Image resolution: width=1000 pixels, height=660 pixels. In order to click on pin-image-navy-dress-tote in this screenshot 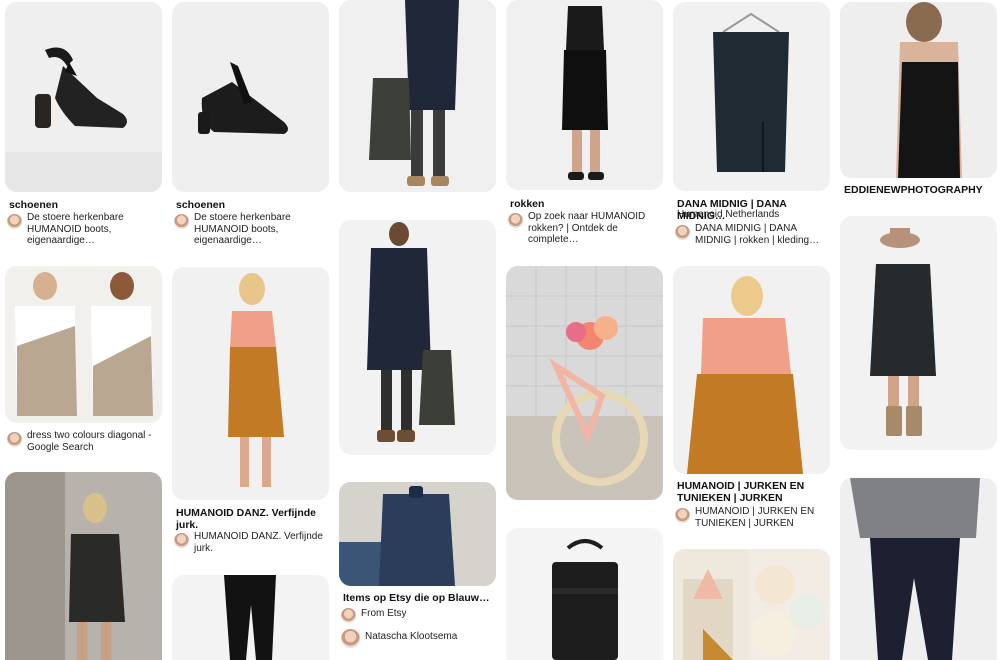, I will do `click(417, 337)`.